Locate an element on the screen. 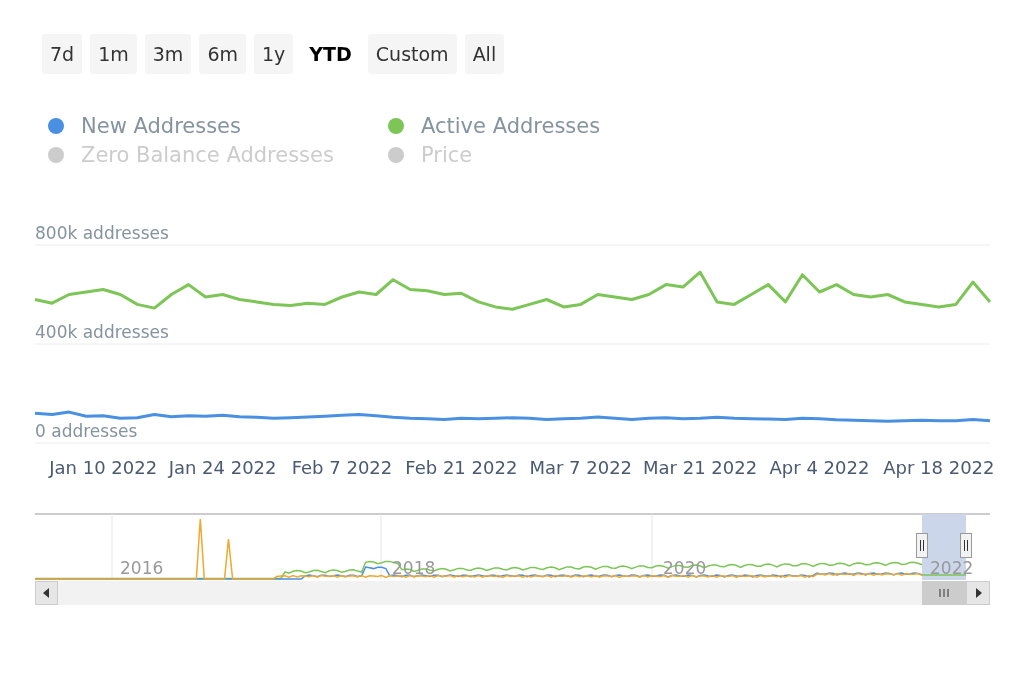 This screenshot has height=683, width=1024. x-axis-label: Mar 7 2022 is located at coordinates (581, 467).